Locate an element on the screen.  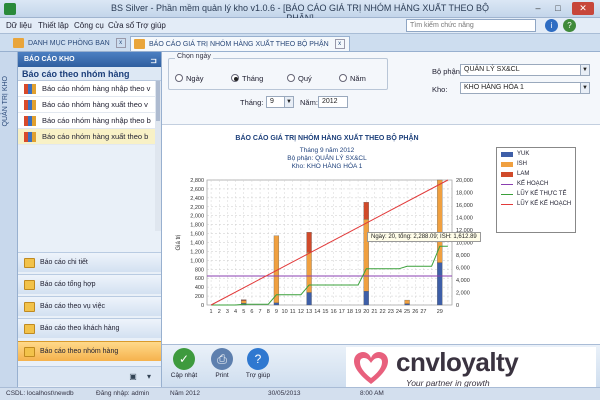
radio-quarter: Quý is located at coordinates (299, 78).